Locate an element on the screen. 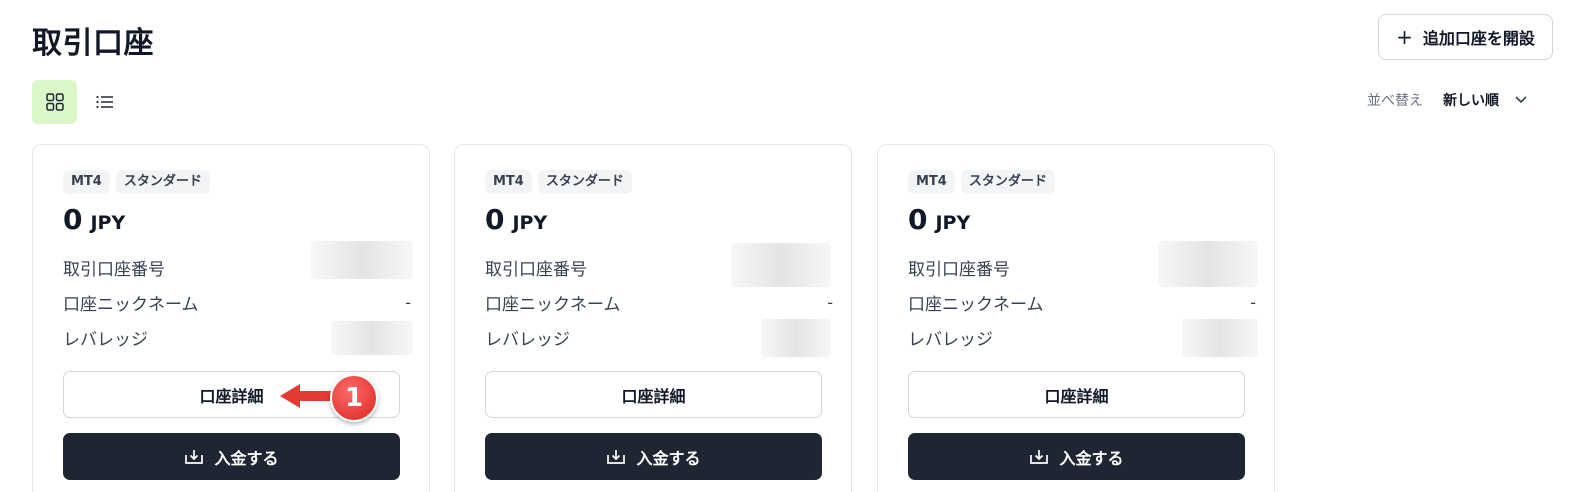  view-toggle is located at coordinates (79, 102).